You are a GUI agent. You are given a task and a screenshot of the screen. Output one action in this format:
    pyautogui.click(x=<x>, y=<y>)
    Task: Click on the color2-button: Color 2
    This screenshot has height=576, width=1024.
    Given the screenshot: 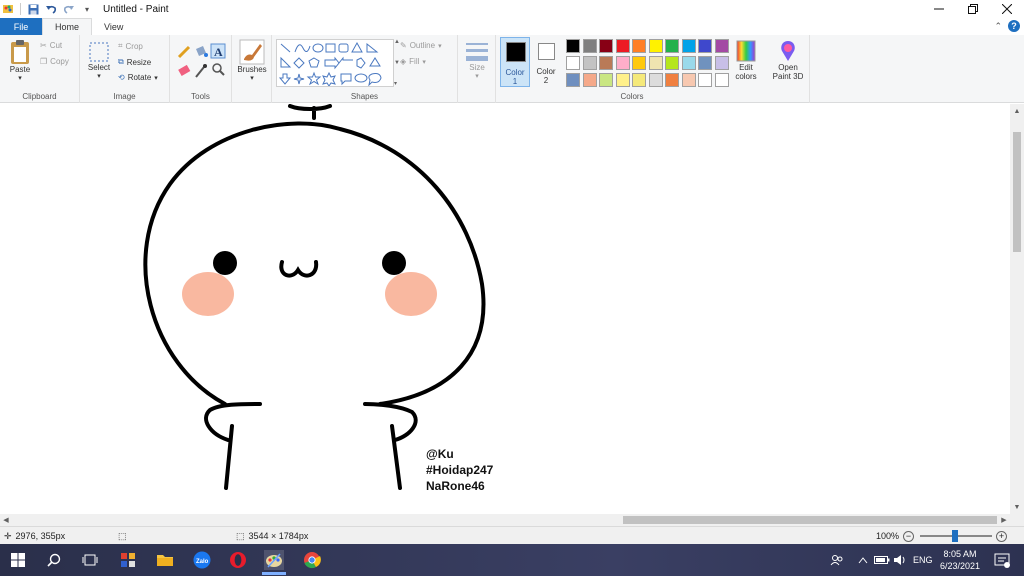 What is the action you would take?
    pyautogui.click(x=546, y=62)
    